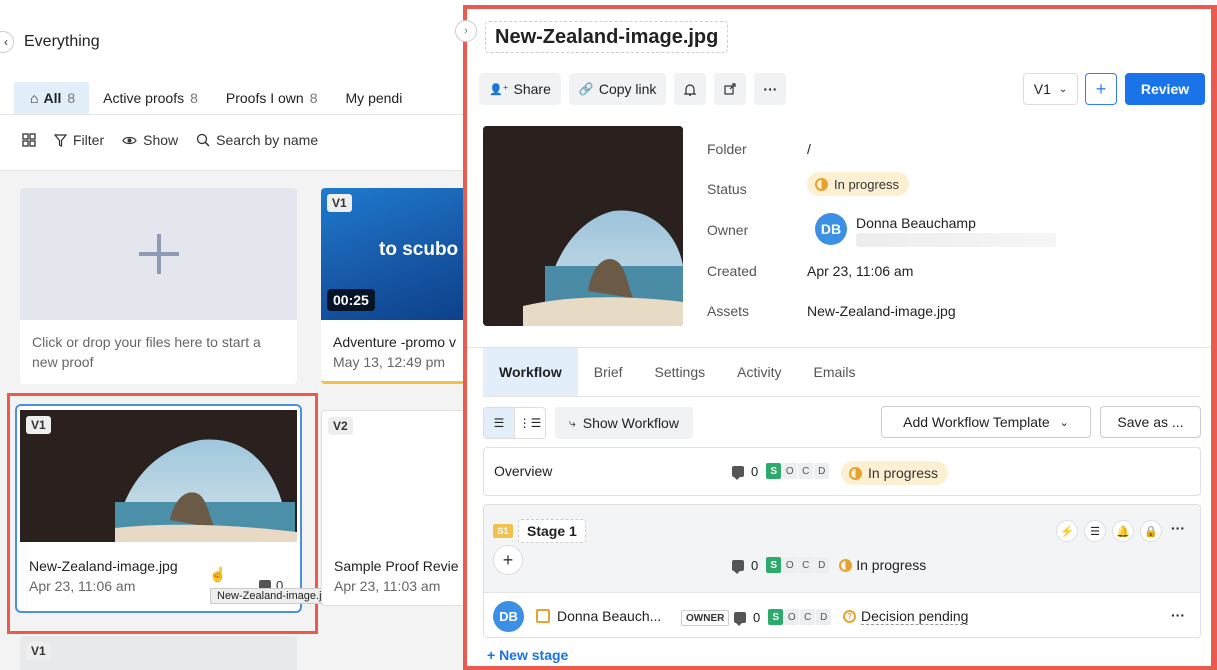 Image resolution: width=1217 pixels, height=670 pixels. I want to click on reviewer-summary: 0 S O C D, so click(783, 617).